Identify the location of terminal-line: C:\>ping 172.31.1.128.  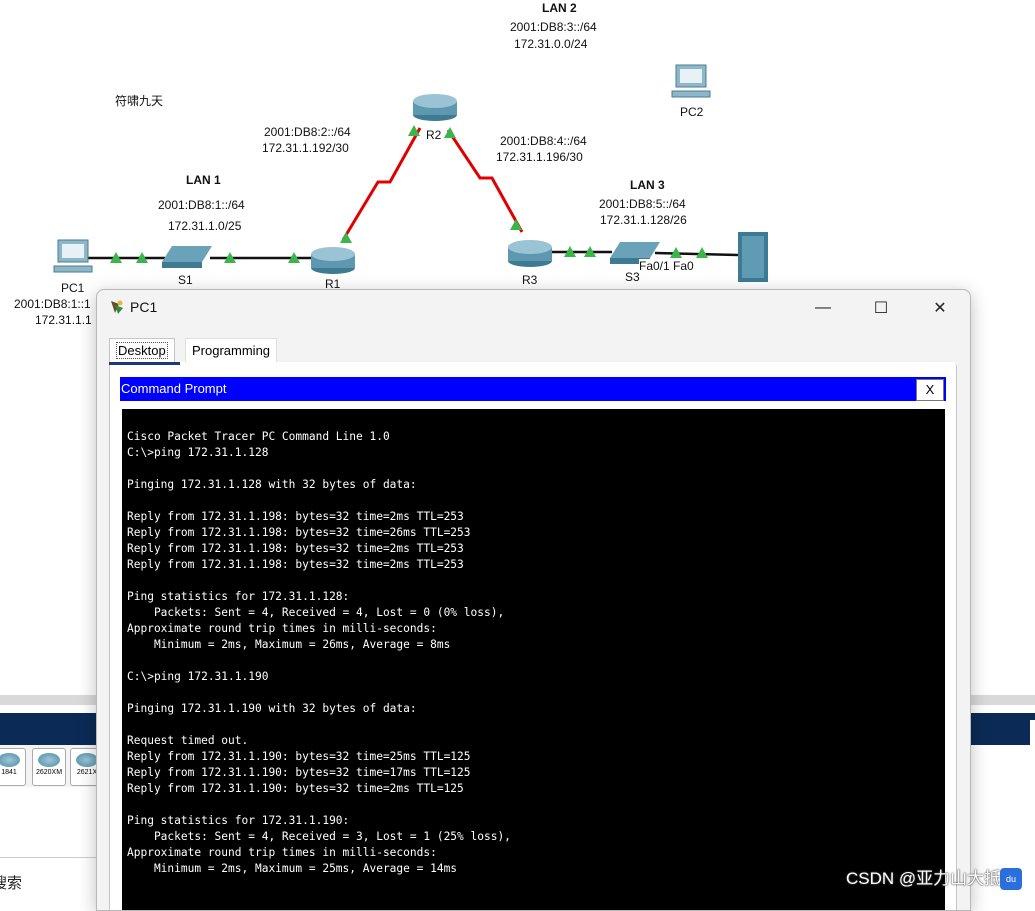
(198, 452).